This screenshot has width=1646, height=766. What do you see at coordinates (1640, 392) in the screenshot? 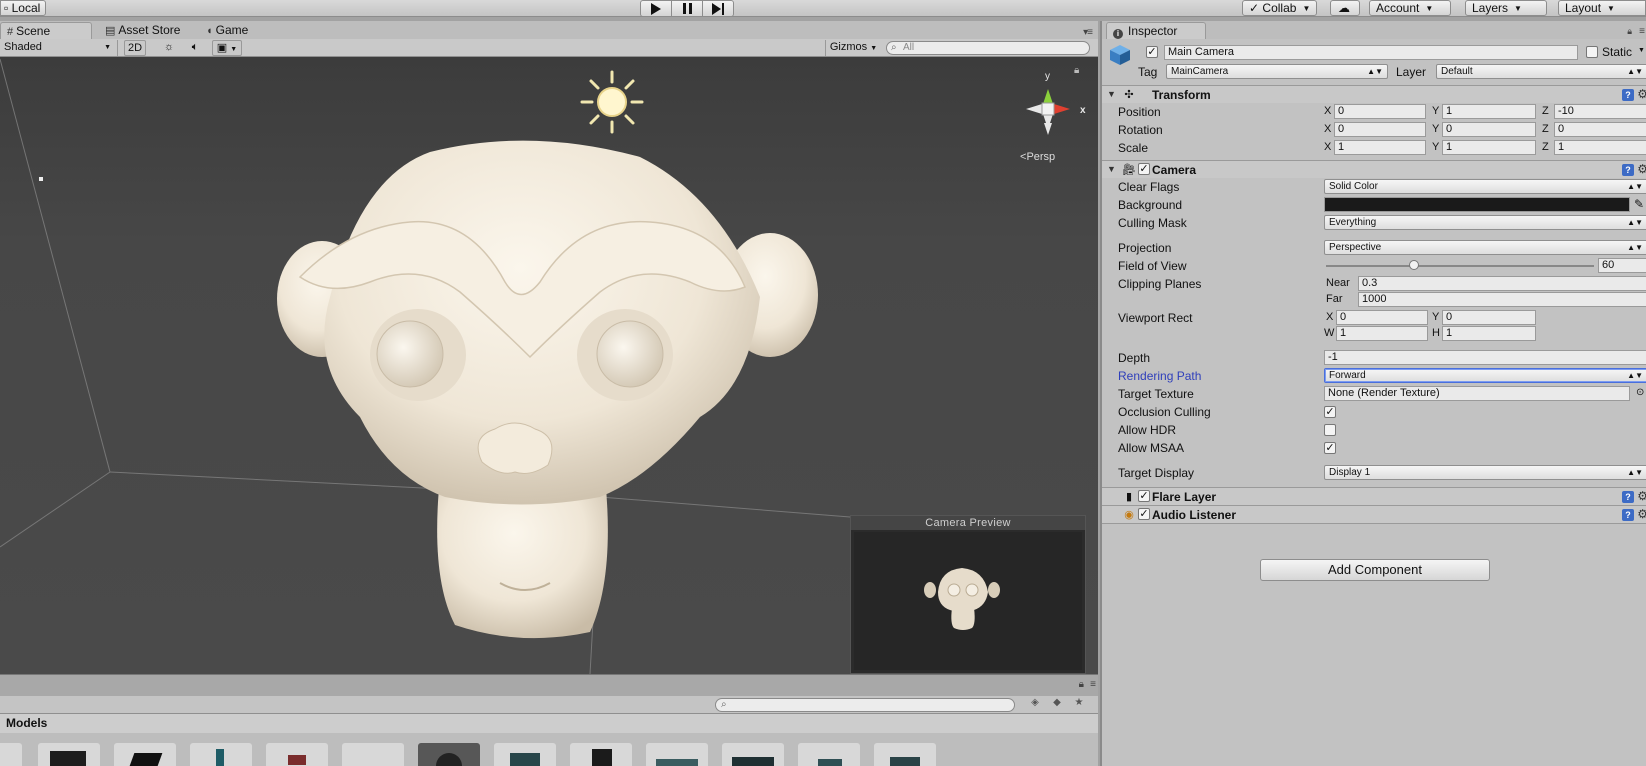
I see `object-picker-icon: ⊙` at bounding box center [1640, 392].